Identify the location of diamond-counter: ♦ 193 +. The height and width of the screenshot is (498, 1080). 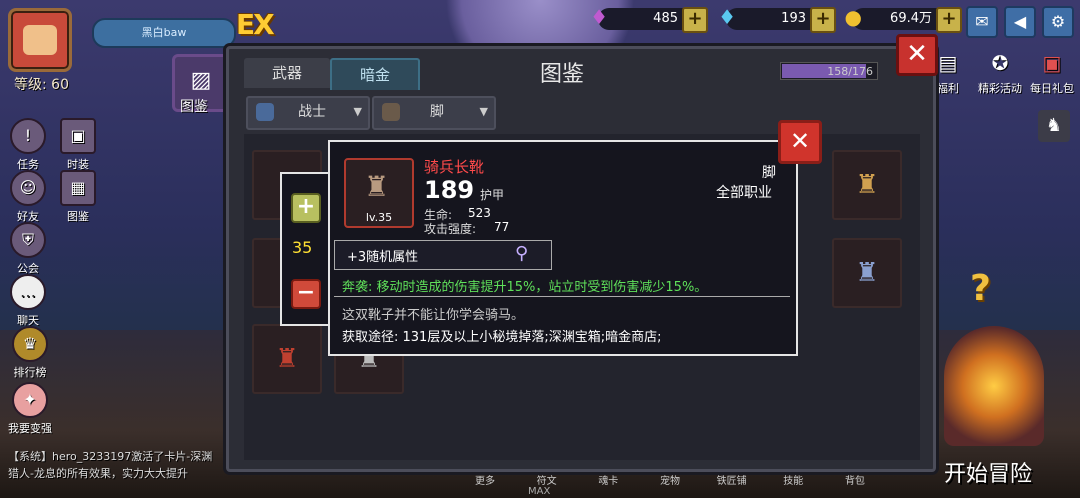
(777, 19).